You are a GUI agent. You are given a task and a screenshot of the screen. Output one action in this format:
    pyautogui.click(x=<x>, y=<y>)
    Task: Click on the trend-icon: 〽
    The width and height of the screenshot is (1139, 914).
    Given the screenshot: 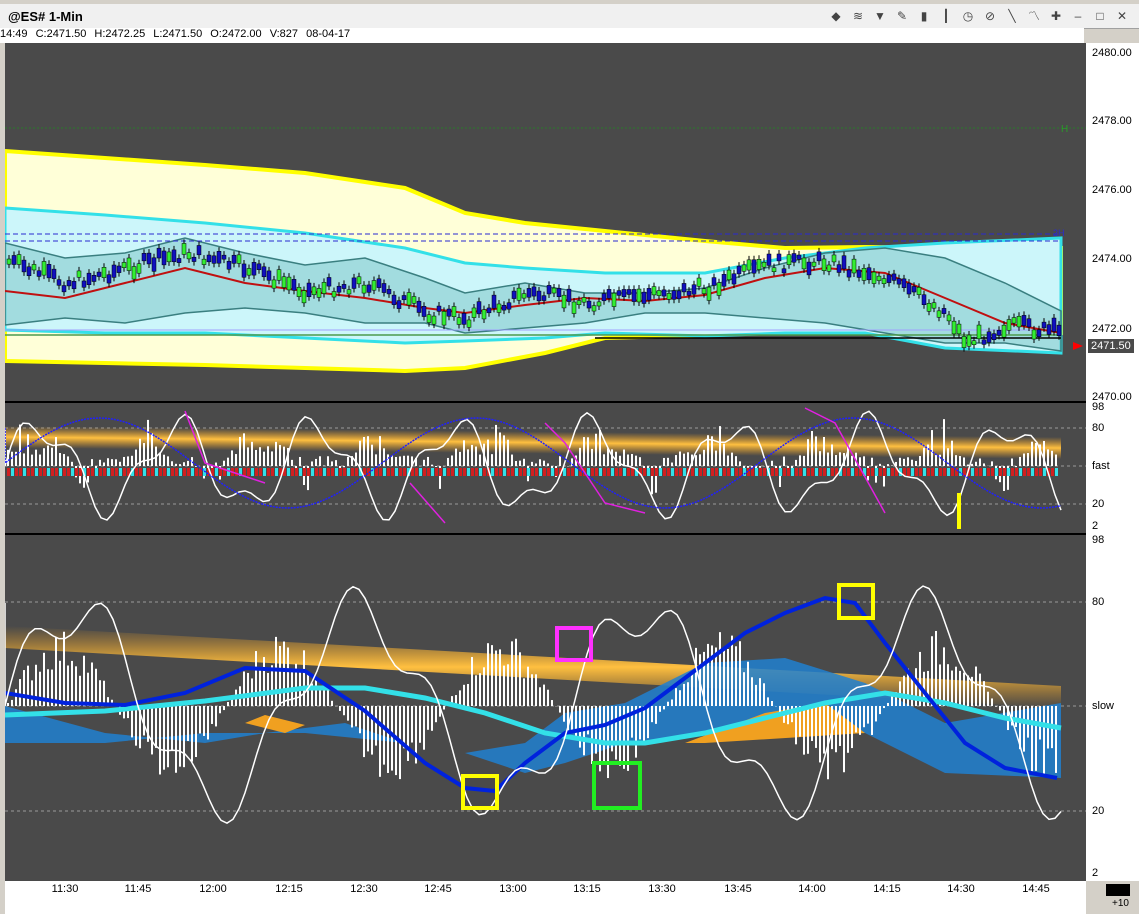 What is the action you would take?
    pyautogui.click(x=1034, y=16)
    